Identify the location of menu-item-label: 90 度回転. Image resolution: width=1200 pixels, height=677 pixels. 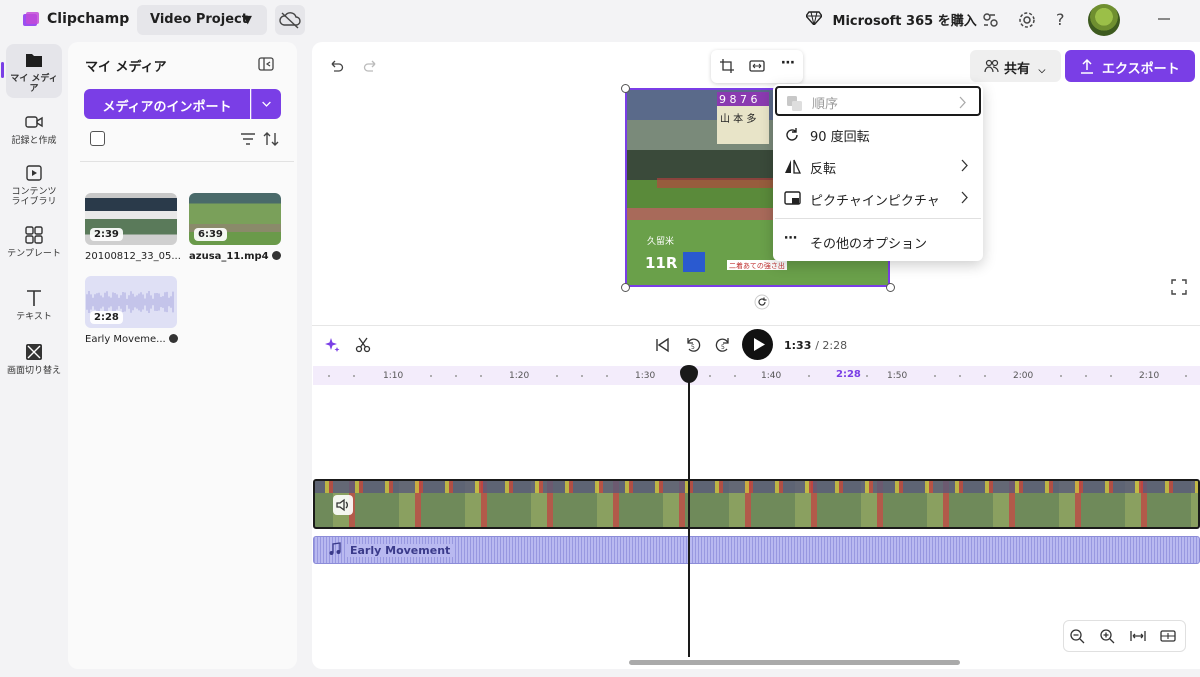
(840, 137).